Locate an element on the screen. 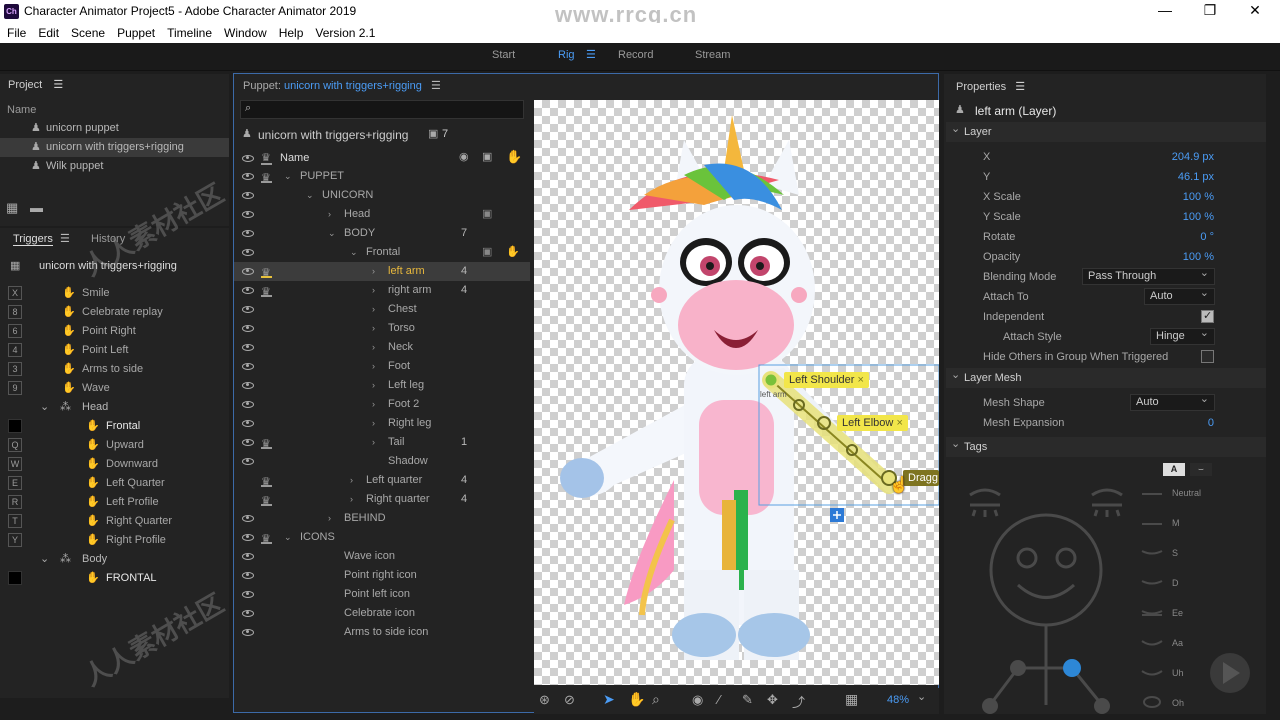 The image size is (1280, 720). layer-row: › Chest is located at coordinates (382, 309).